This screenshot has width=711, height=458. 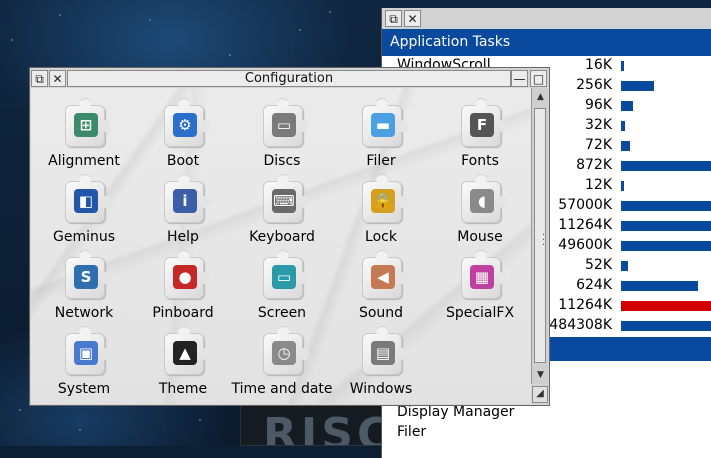 I want to click on task-memory-size: 52K, so click(x=598, y=265).